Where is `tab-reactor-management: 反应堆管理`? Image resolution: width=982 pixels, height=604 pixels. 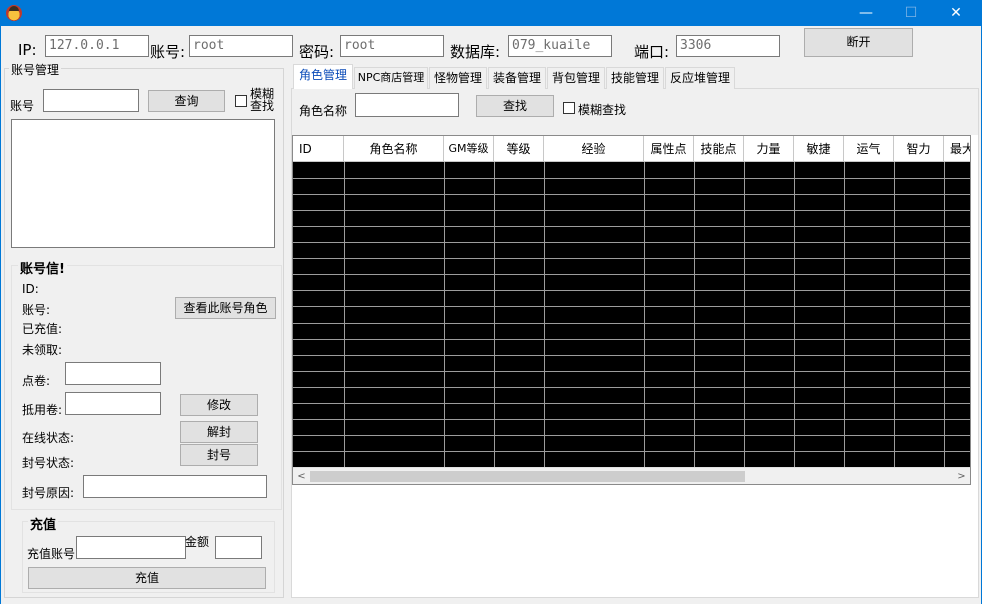 tab-reactor-management: 反应堆管理 is located at coordinates (700, 78).